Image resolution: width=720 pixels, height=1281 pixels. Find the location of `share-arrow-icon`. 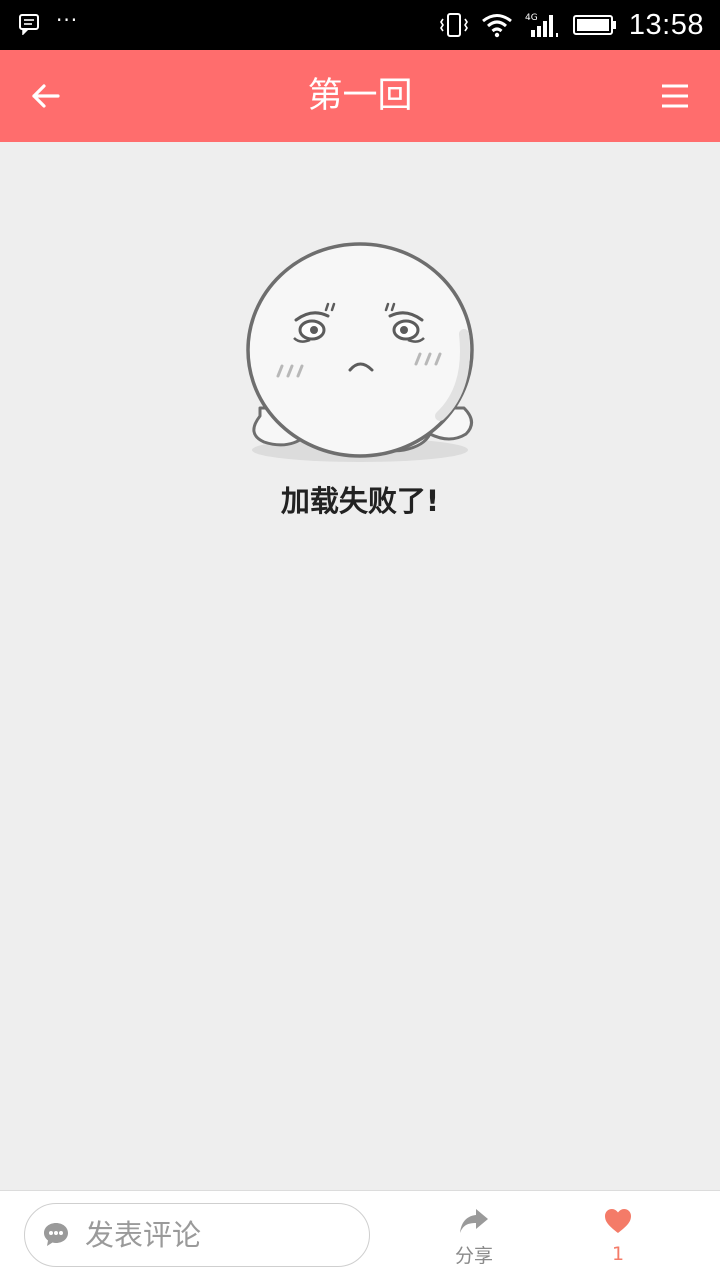

share-arrow-icon is located at coordinates (474, 1221).